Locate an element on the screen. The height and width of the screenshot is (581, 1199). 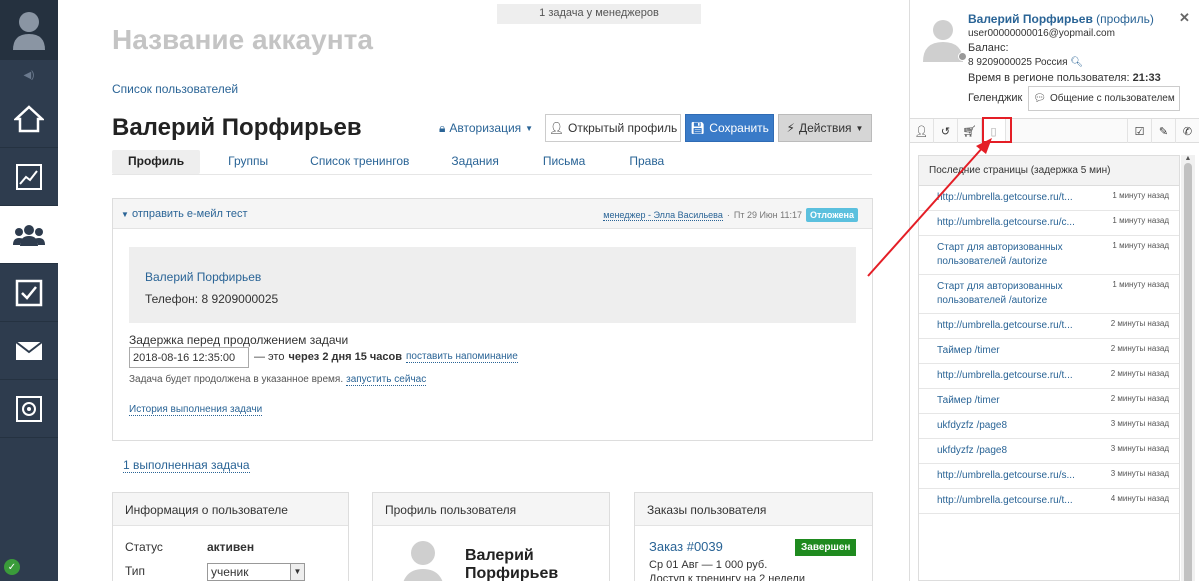
tab-trainings: Список тренингов is located at coordinates (359, 162).